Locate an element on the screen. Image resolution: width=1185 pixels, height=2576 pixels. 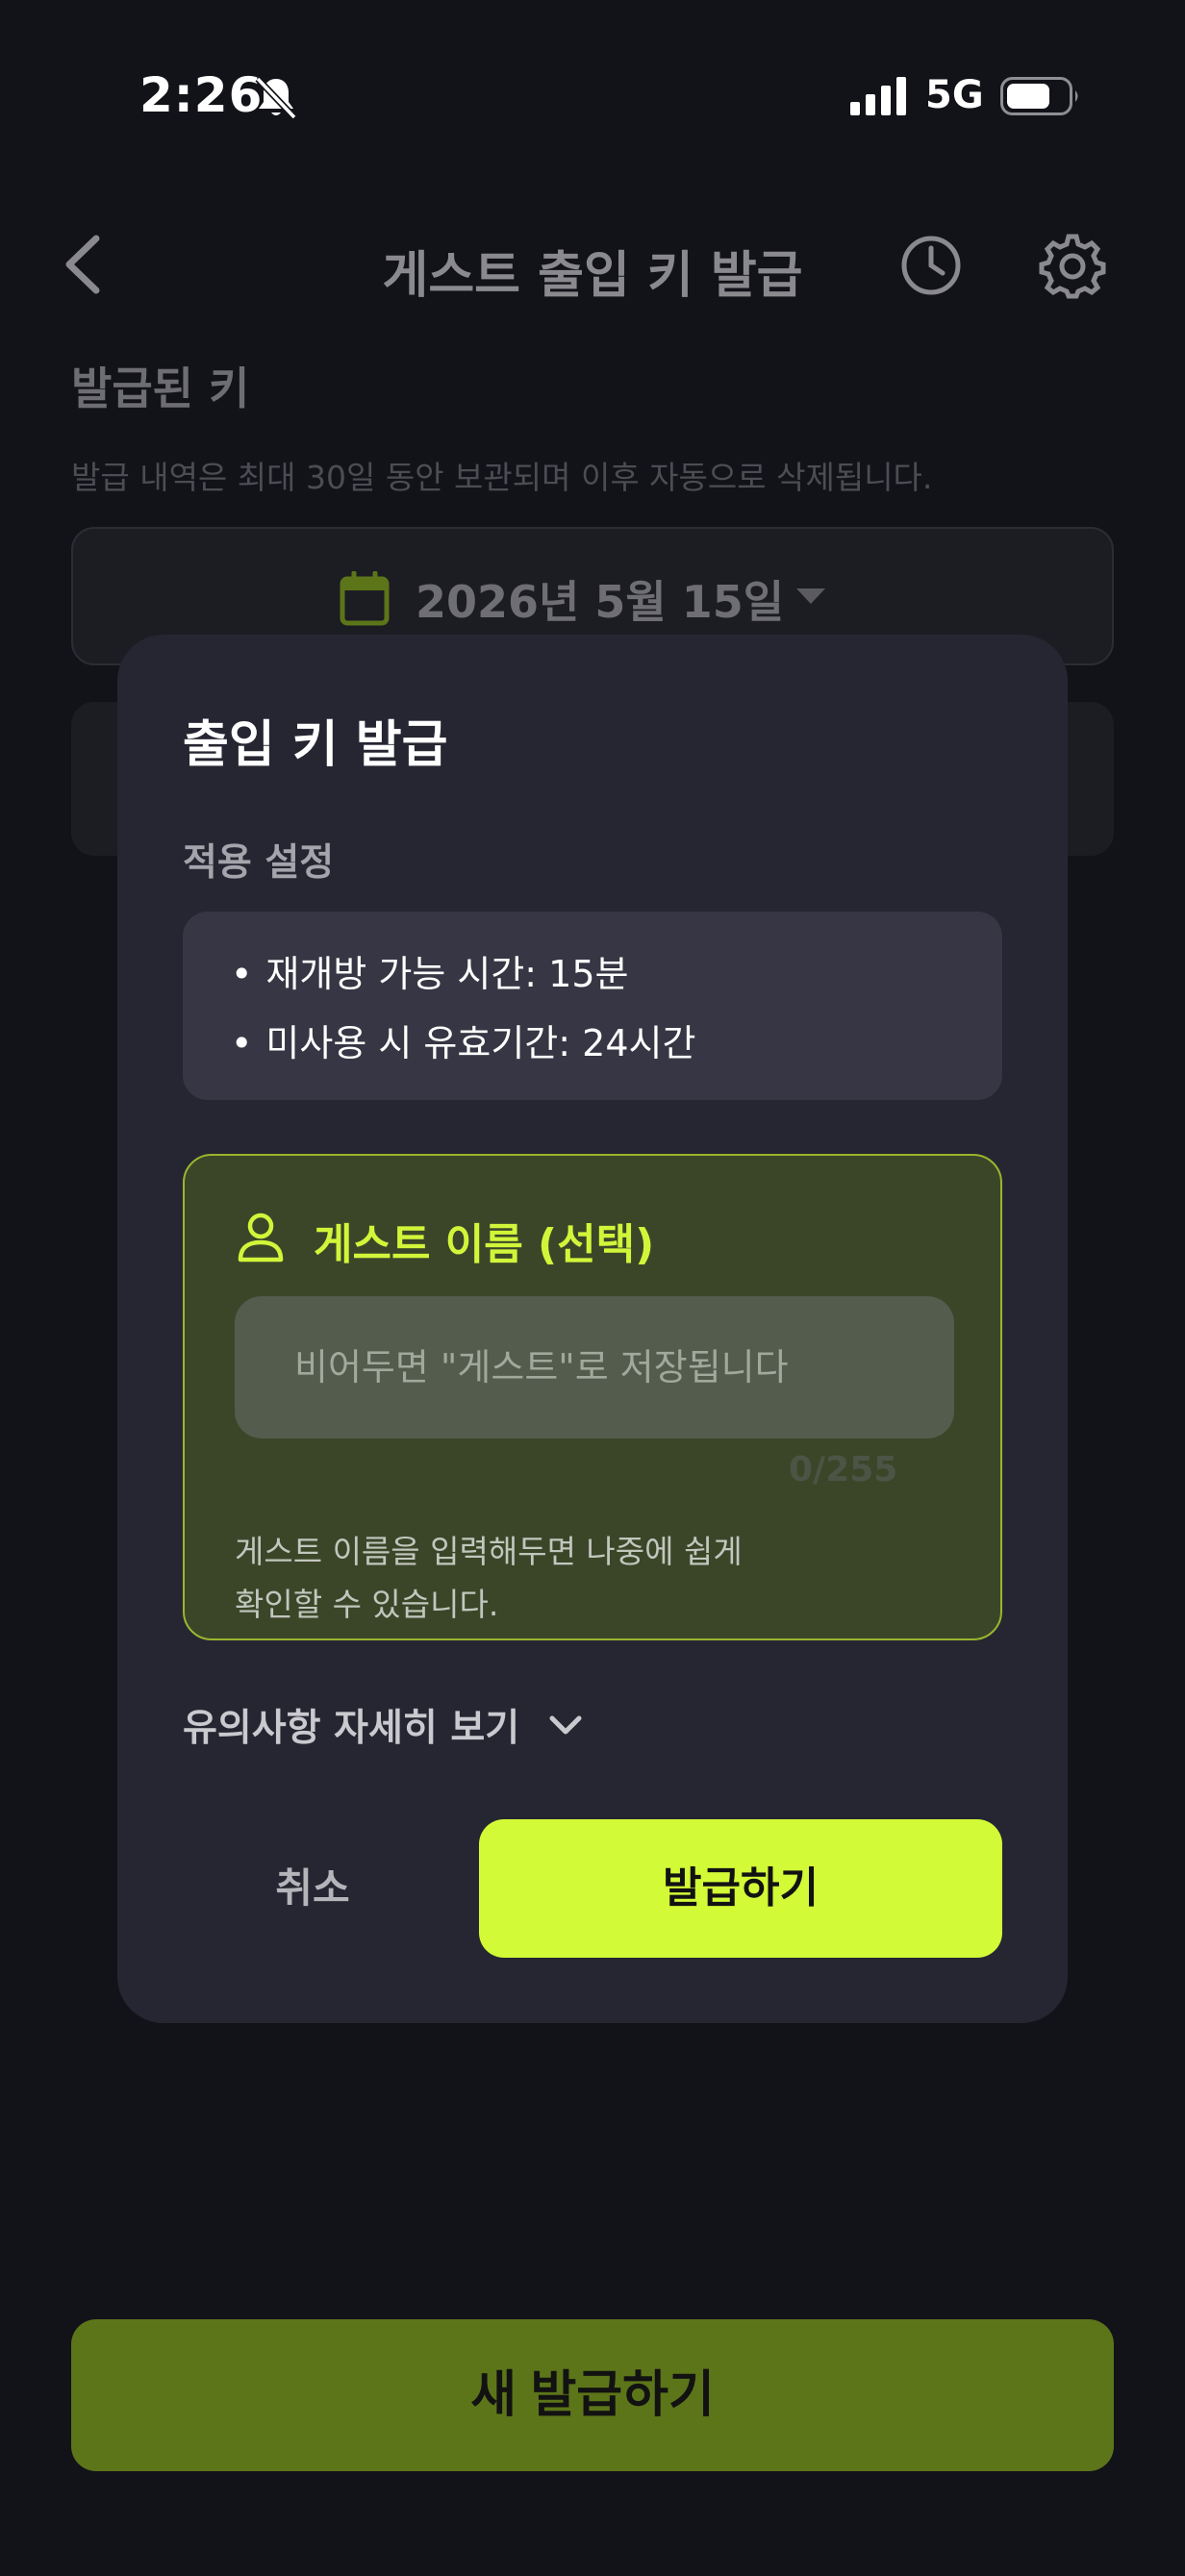
guest-name-title: 게스트 이름 (선택) is located at coordinates (484, 1244).